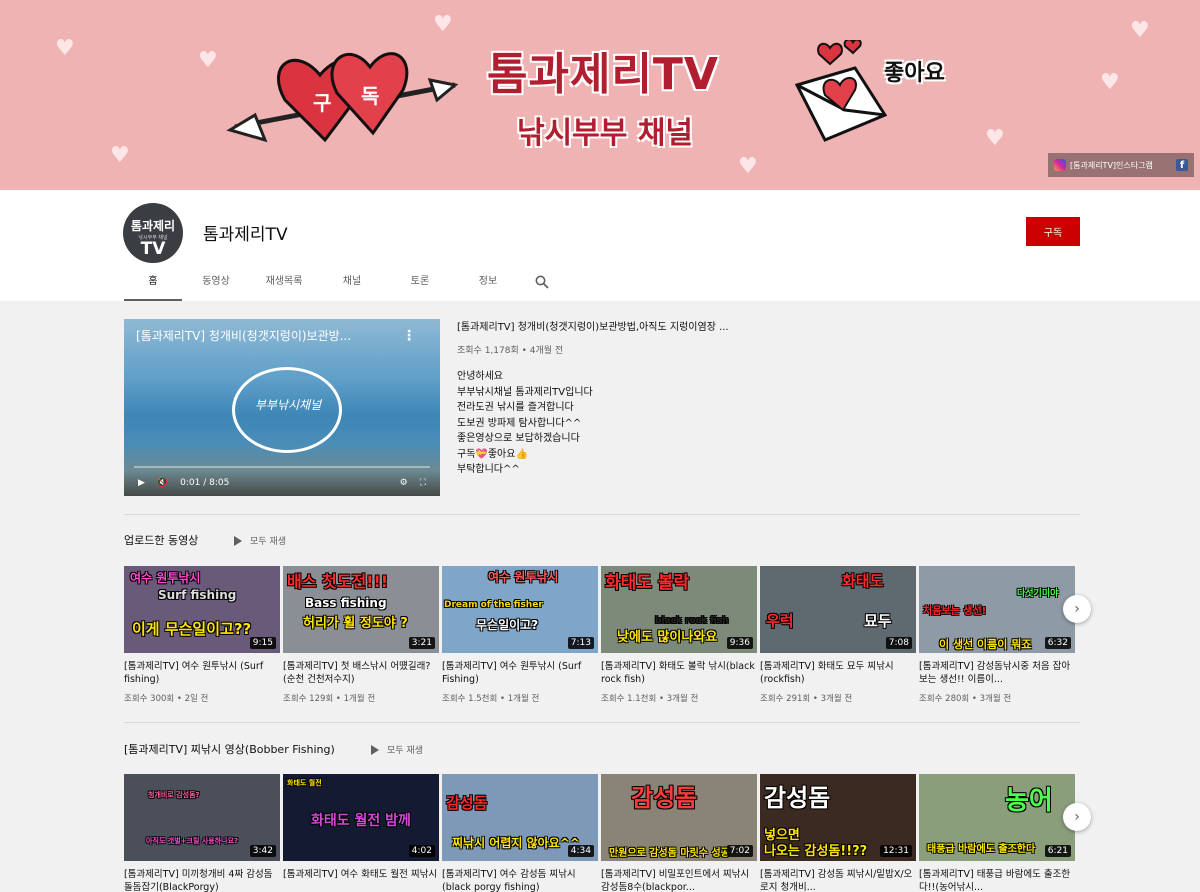  What do you see at coordinates (580, 643) in the screenshot?
I see `duration-badge: 7:13` at bounding box center [580, 643].